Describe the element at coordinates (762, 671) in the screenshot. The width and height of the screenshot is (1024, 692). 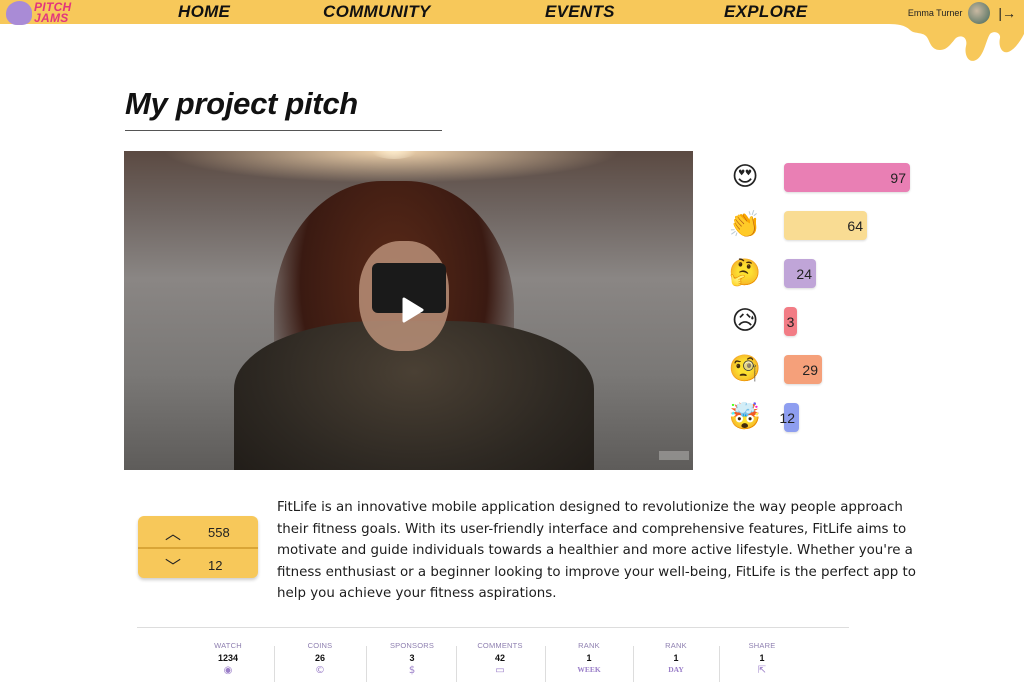
I see `share-icon: ⇱` at that location.